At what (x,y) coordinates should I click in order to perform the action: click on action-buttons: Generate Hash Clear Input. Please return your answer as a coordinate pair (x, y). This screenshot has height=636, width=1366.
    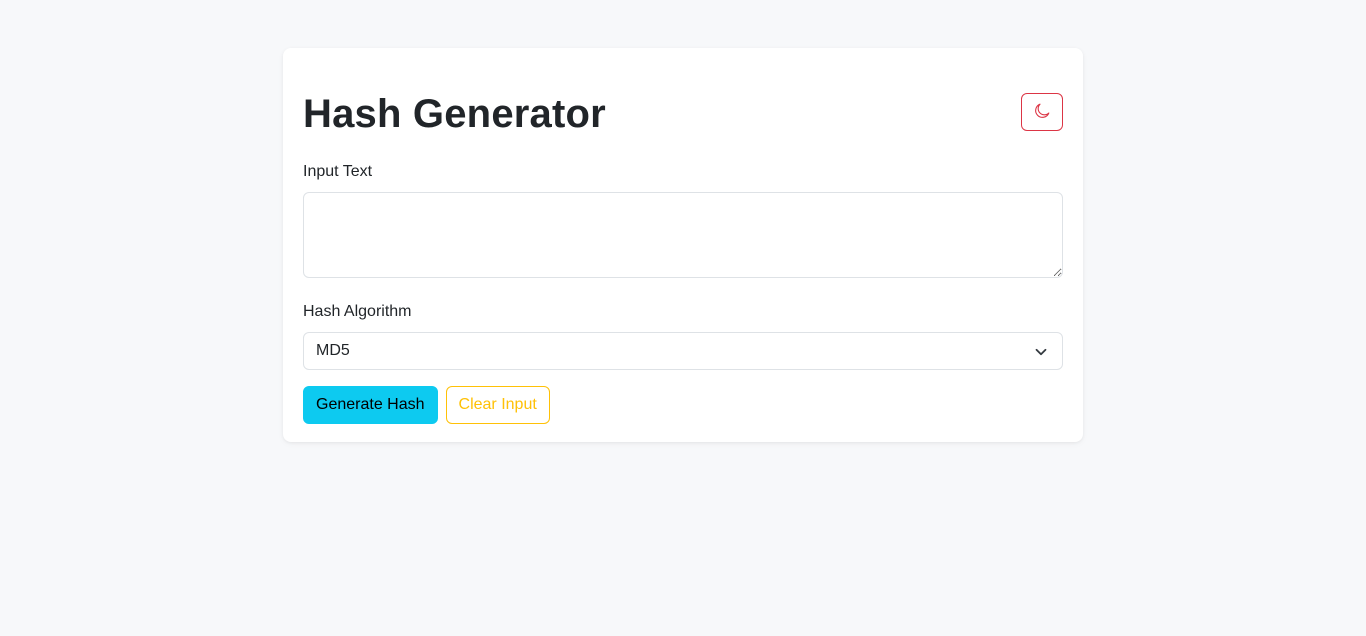
    Looking at the image, I should click on (683, 405).